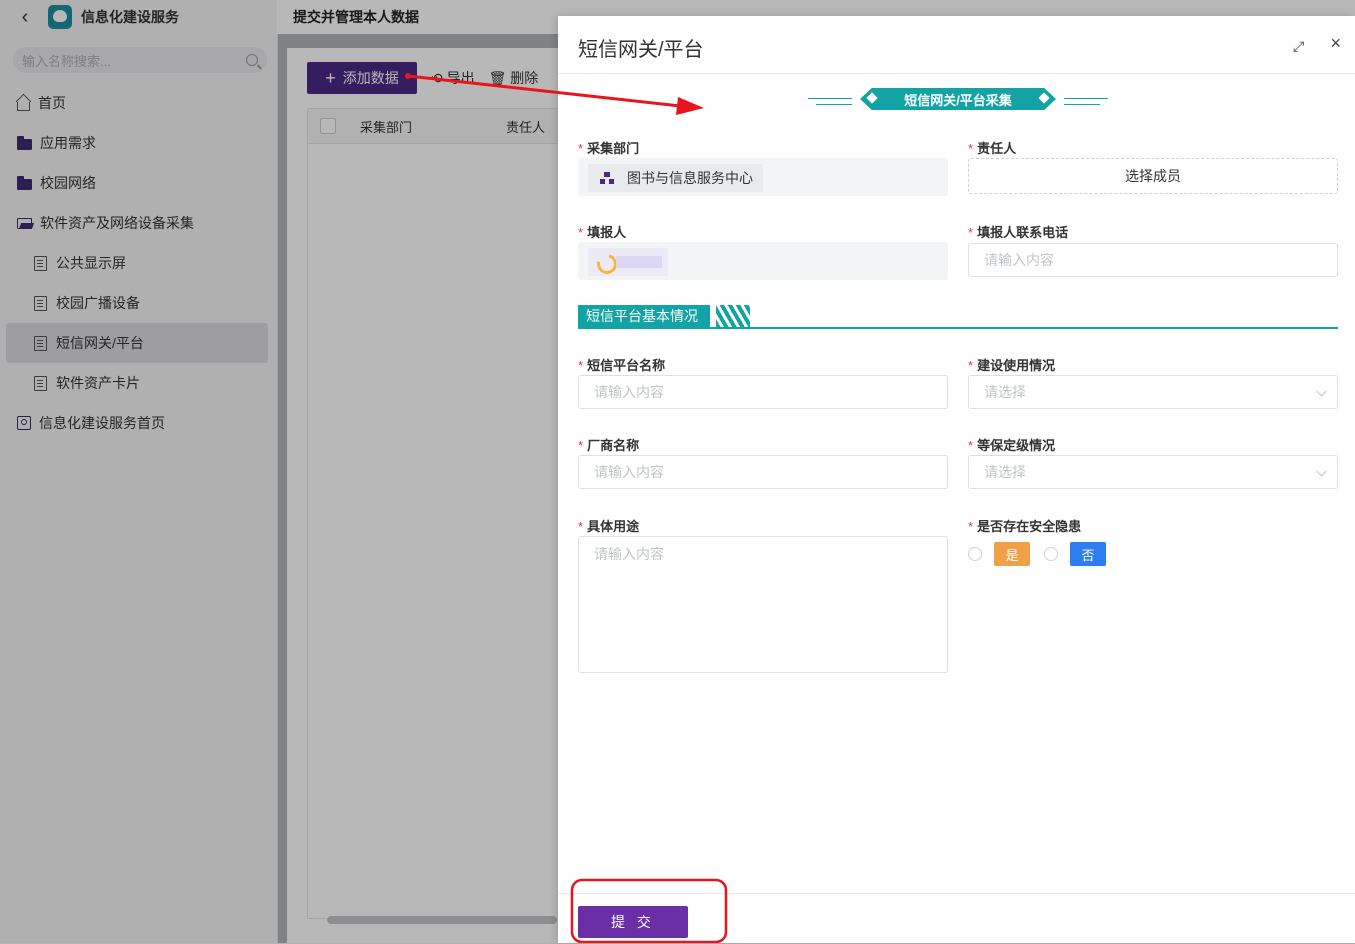 The image size is (1355, 944). Describe the element at coordinates (1088, 554) in the screenshot. I see `hazard-no-badge: 否` at that location.